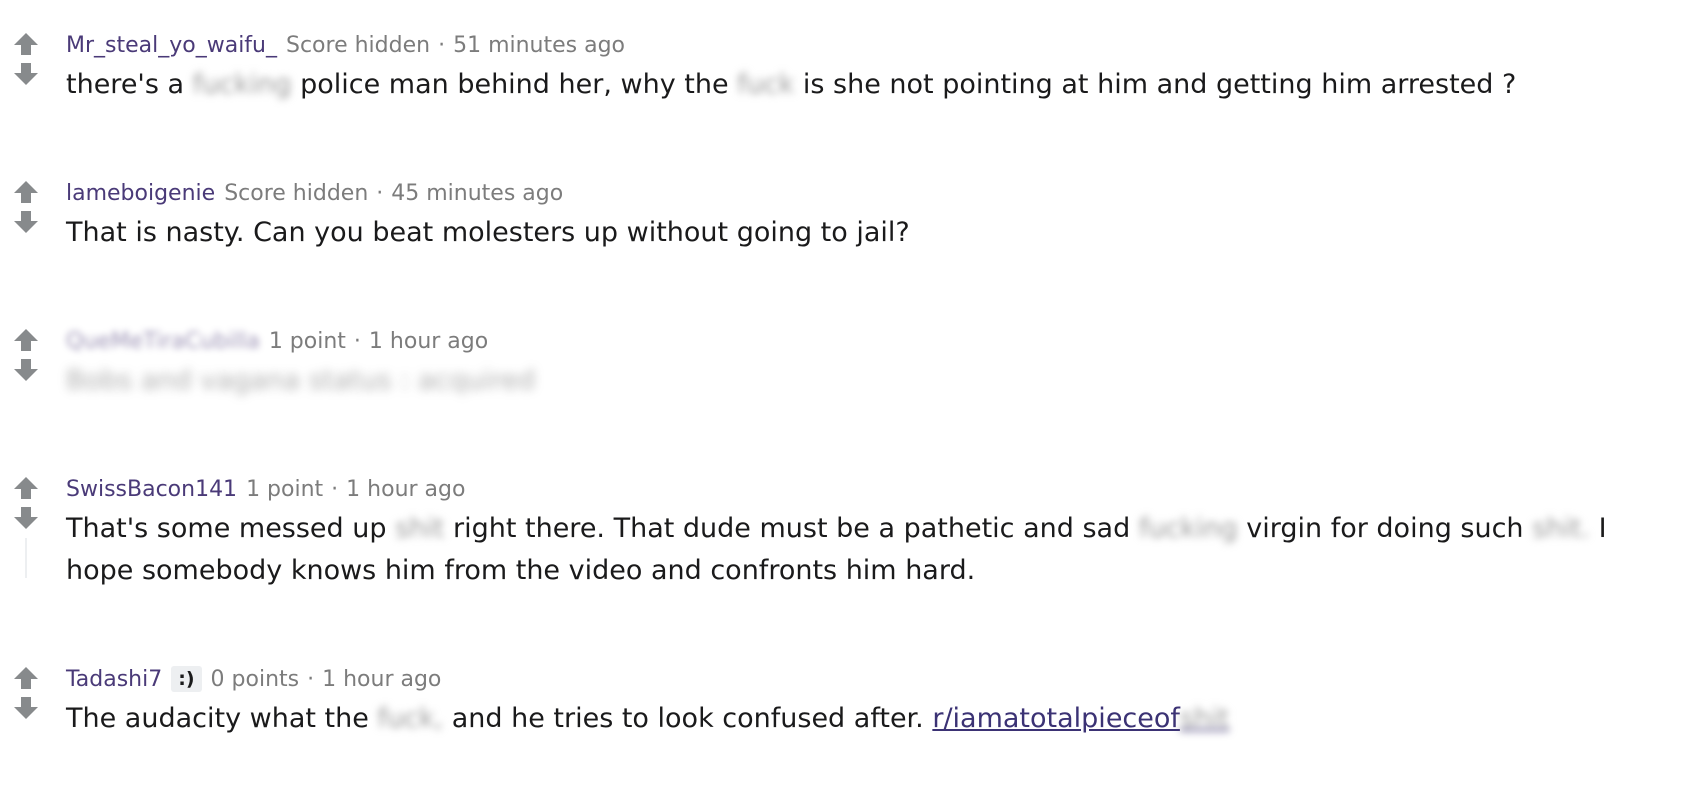 The image size is (1688, 791). Describe the element at coordinates (163, 341) in the screenshot. I see `comment-author: QueMeTiraCubilla` at that location.